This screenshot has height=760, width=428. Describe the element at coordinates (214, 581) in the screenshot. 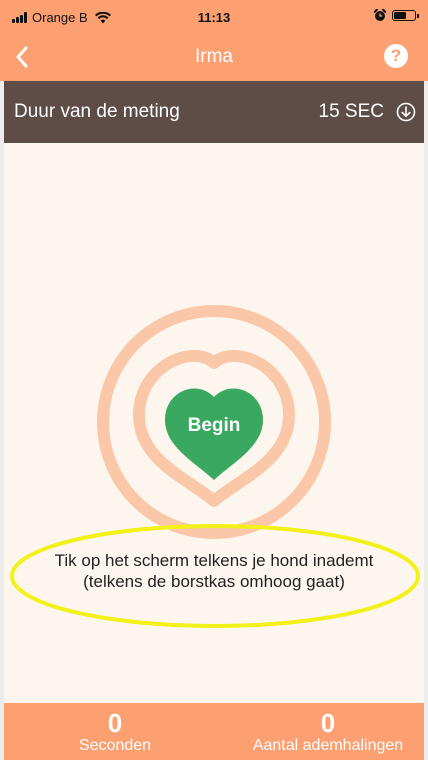

I see `instruction-line-2: (telkens de borstkas omhoog gaat)` at that location.